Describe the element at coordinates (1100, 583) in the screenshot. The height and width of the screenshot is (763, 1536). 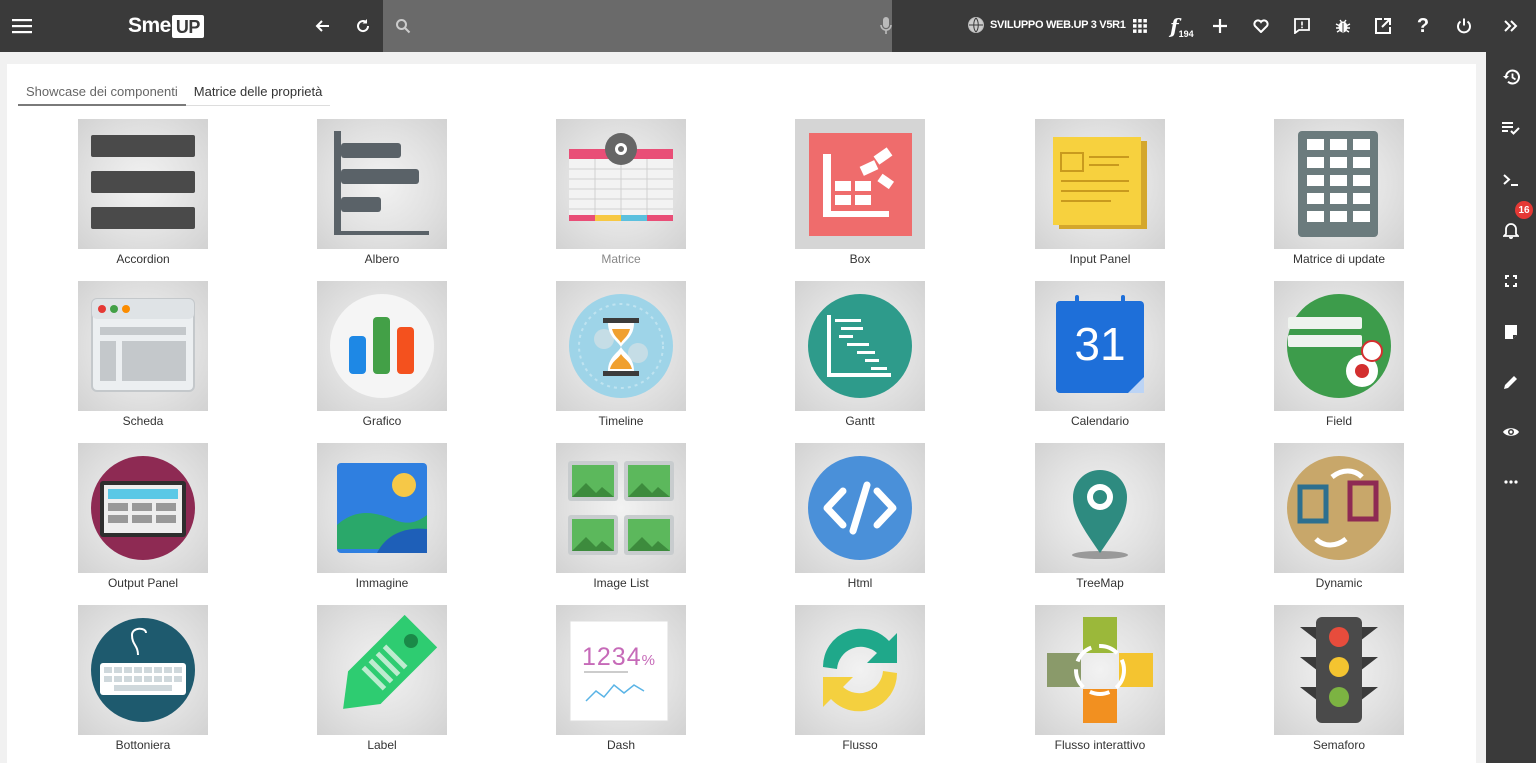
I see `component-label: TreeMap` at that location.